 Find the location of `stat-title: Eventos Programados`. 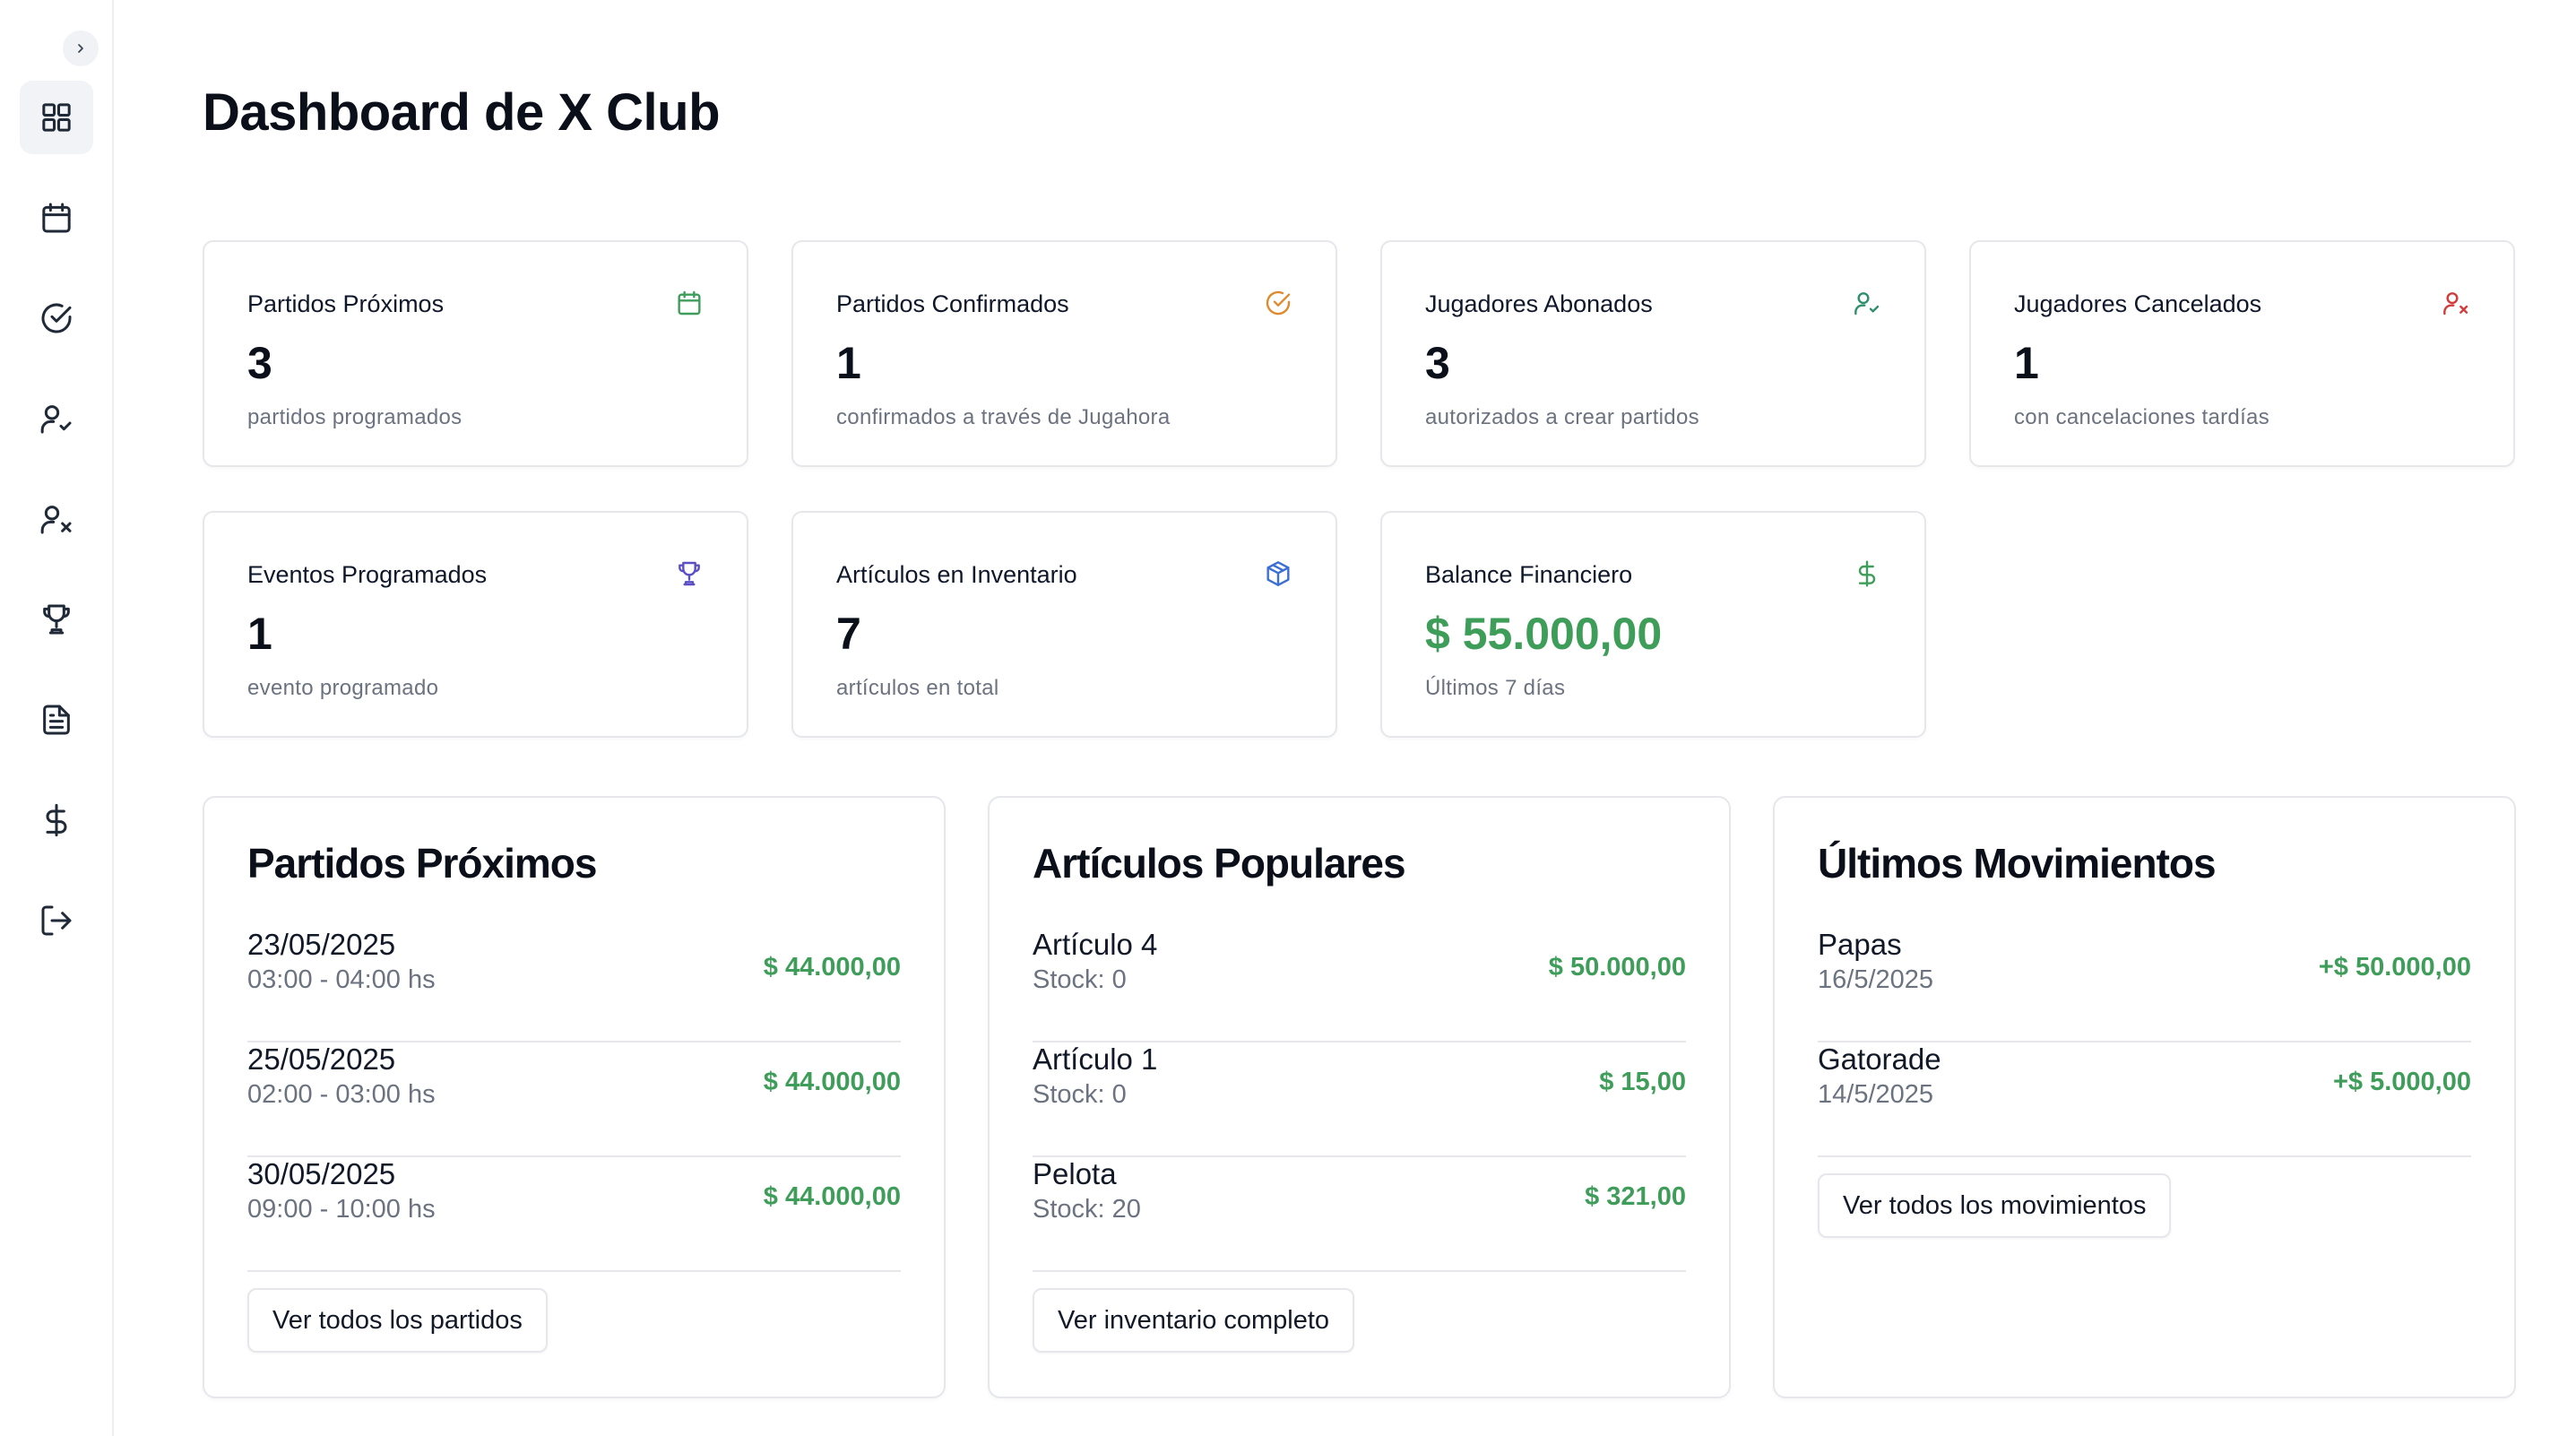

stat-title: Eventos Programados is located at coordinates (367, 574).